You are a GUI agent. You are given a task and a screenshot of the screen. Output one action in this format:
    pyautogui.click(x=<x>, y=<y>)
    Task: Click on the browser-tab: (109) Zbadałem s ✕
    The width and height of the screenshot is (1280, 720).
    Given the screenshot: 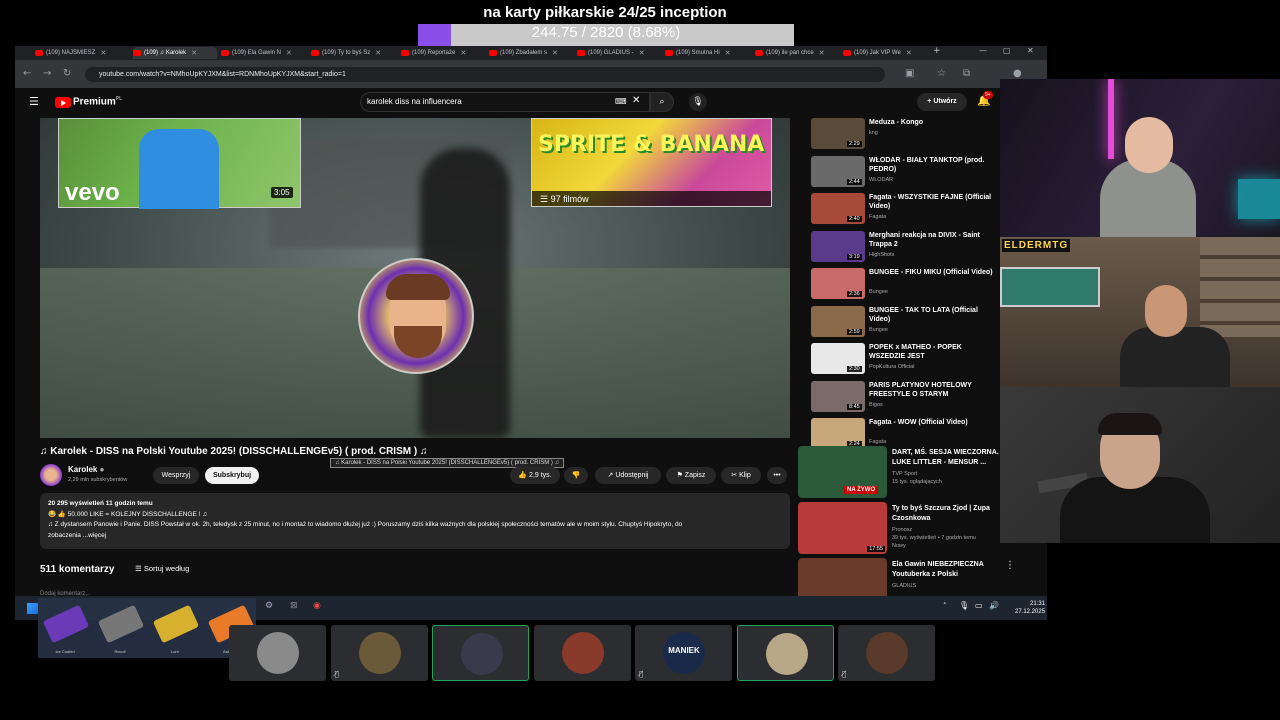 What is the action you would take?
    pyautogui.click(x=531, y=53)
    